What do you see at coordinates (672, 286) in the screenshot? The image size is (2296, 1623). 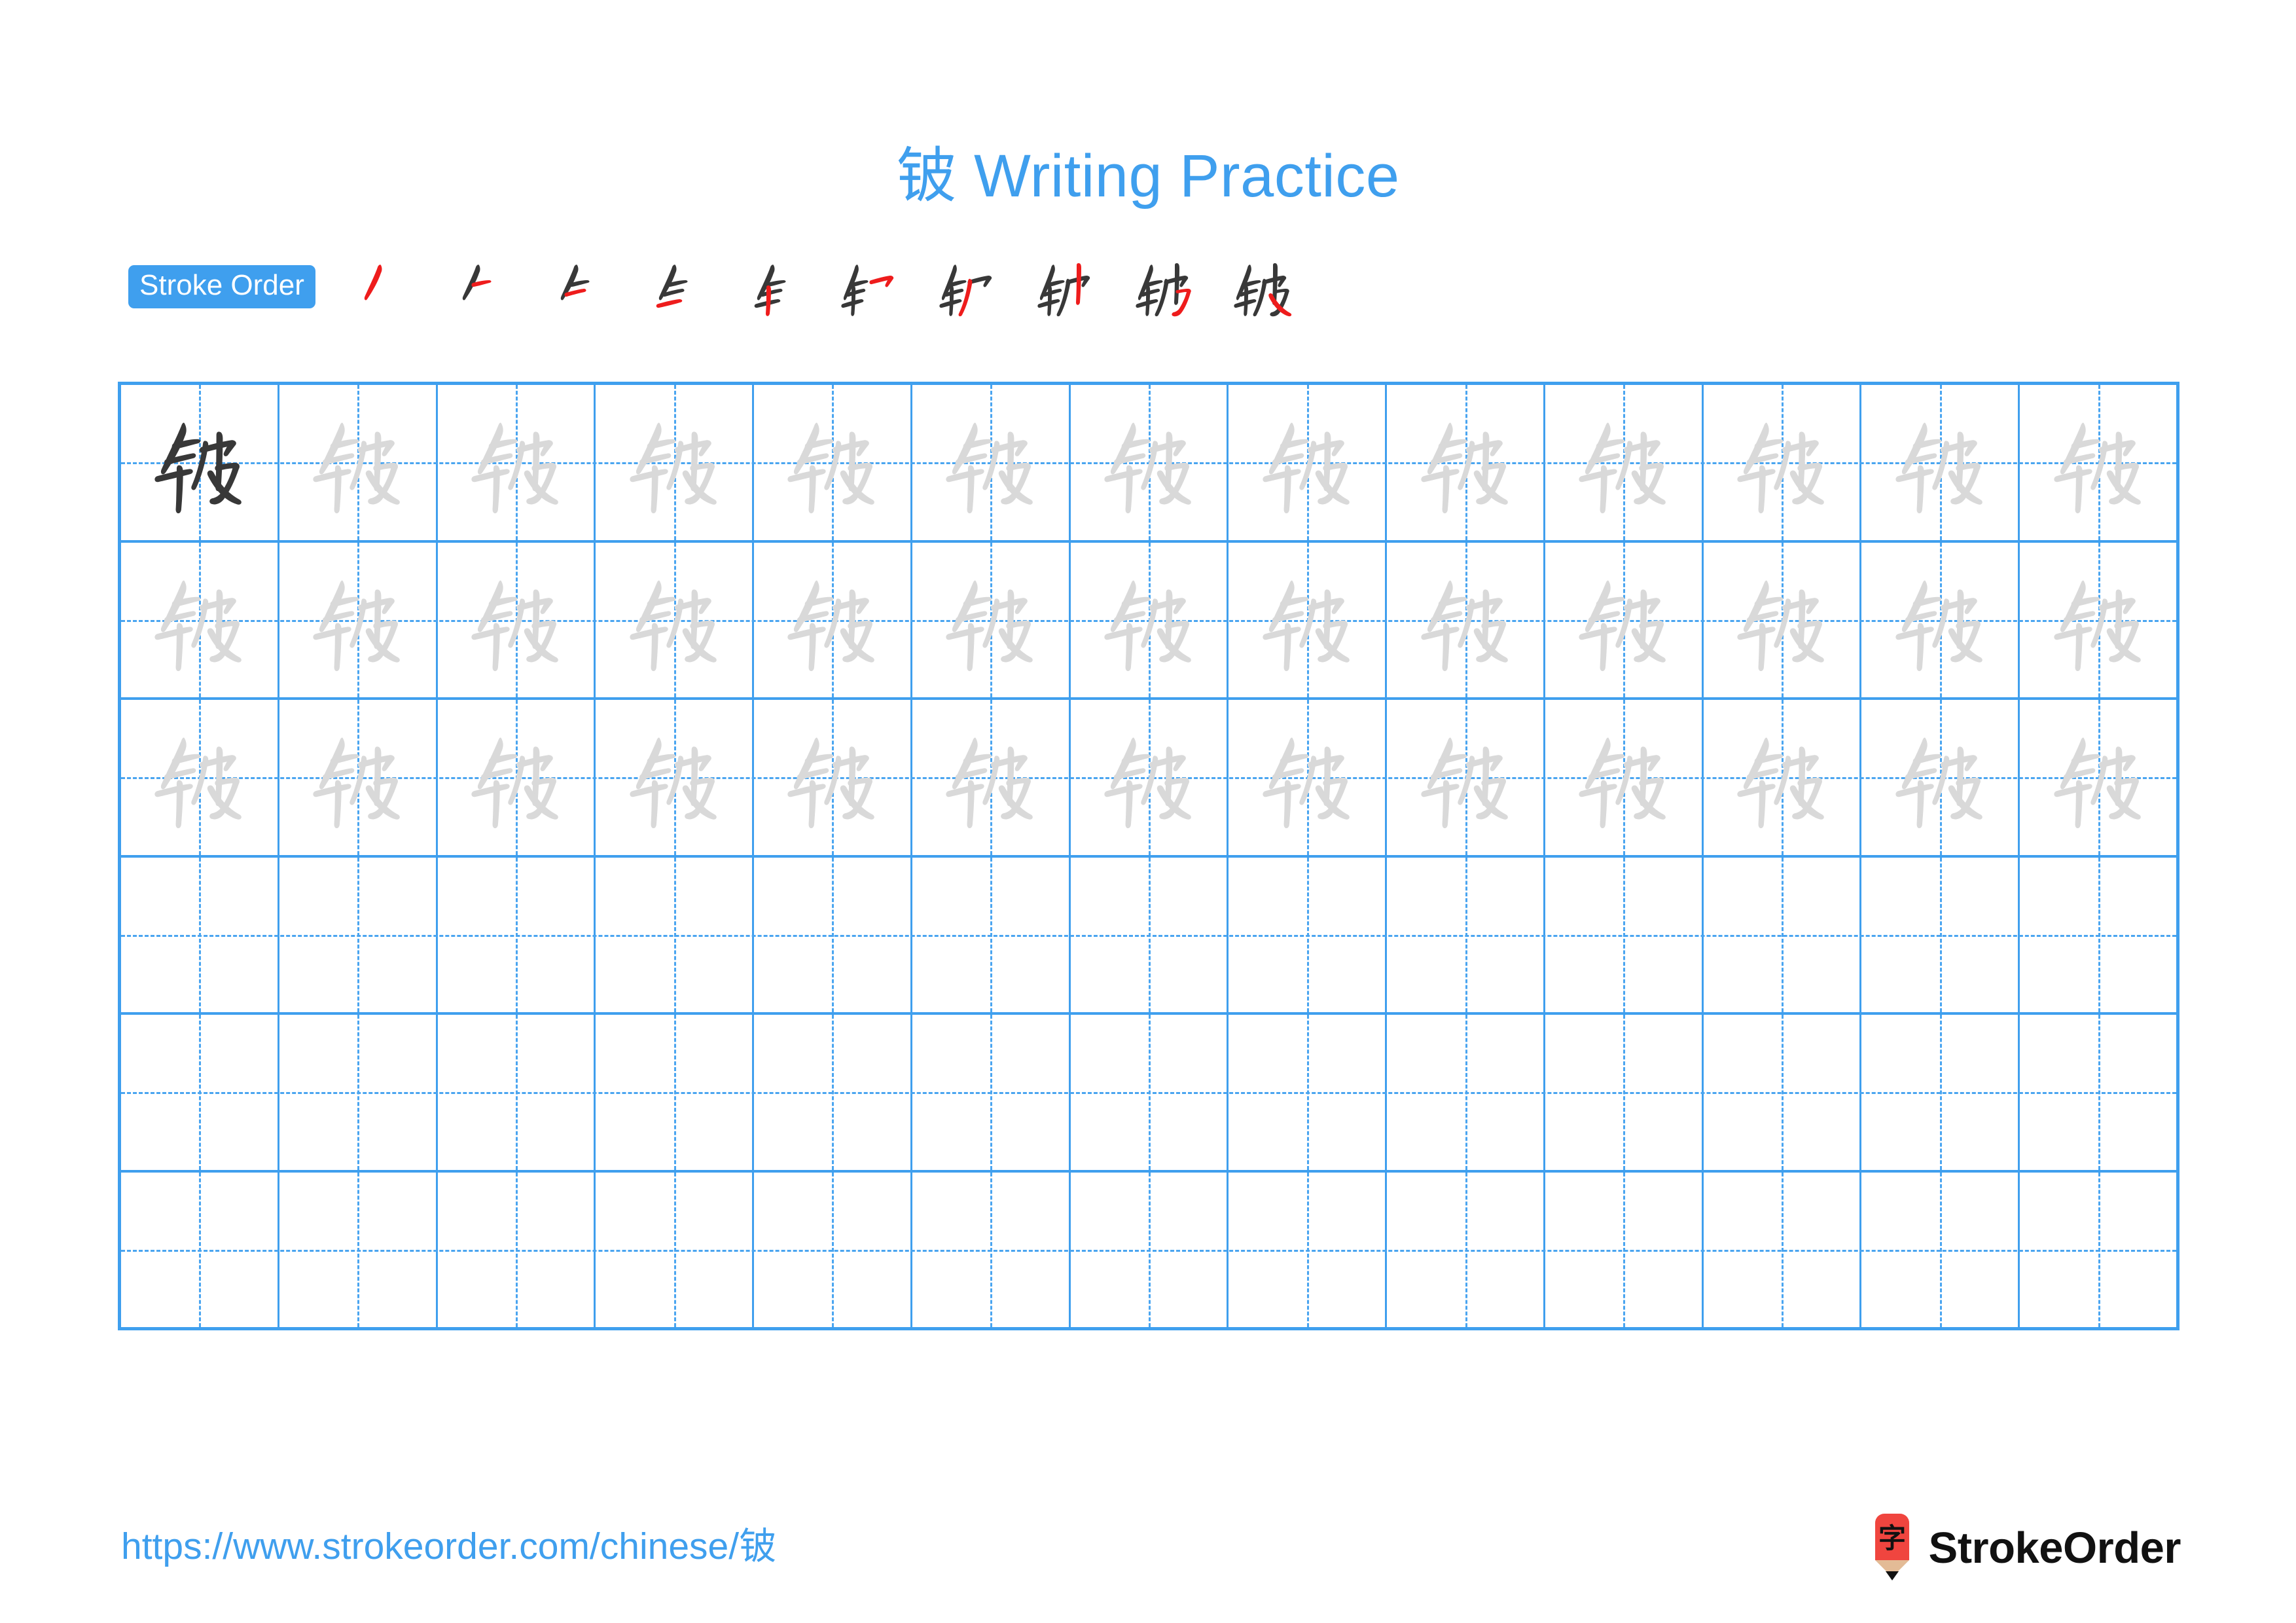 I see `stroke-step-4-icon` at bounding box center [672, 286].